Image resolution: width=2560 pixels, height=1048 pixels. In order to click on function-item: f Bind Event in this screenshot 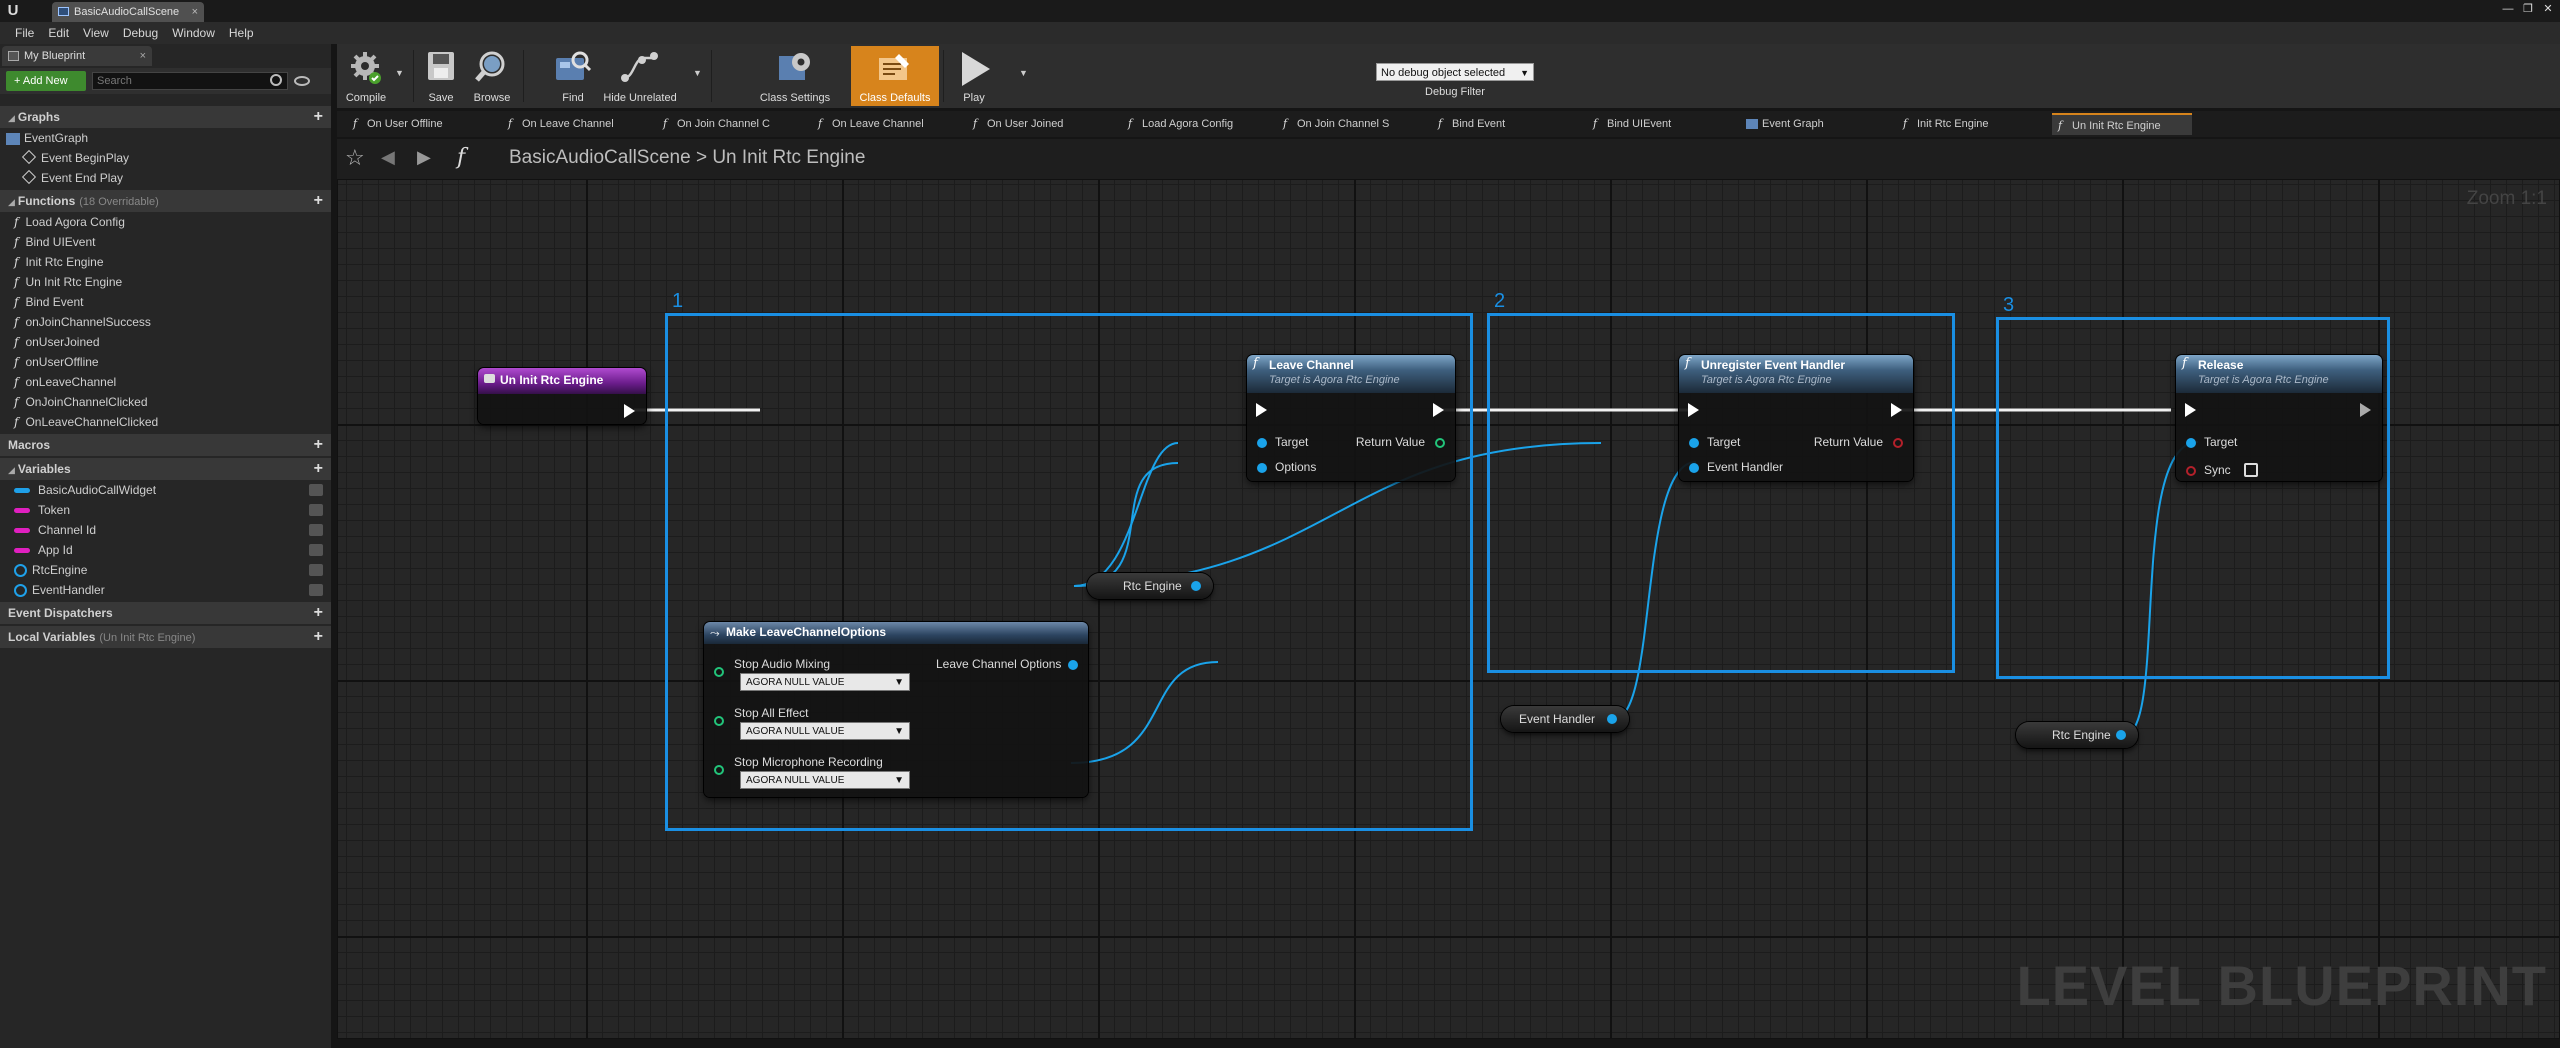, I will do `click(165, 302)`.